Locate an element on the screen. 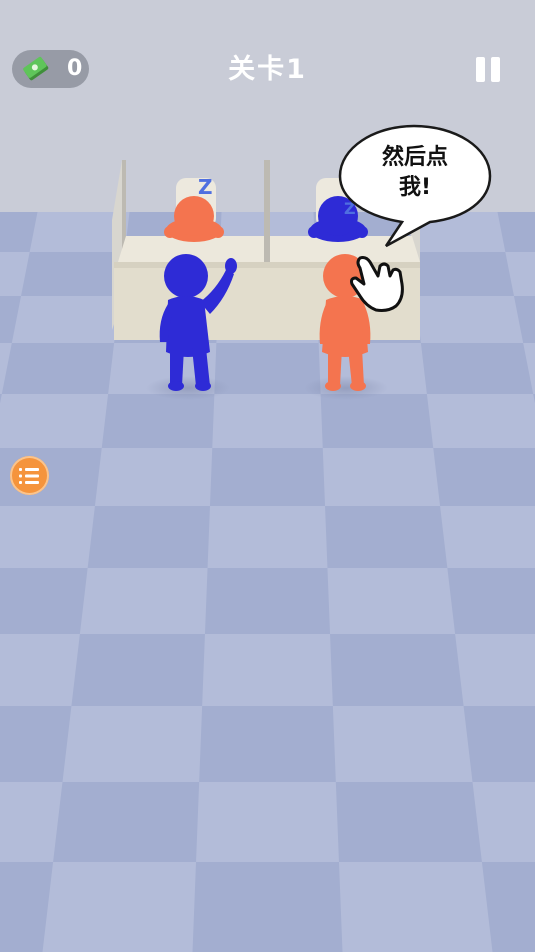 The height and width of the screenshot is (952, 535). menu-button is located at coordinates (29, 475).